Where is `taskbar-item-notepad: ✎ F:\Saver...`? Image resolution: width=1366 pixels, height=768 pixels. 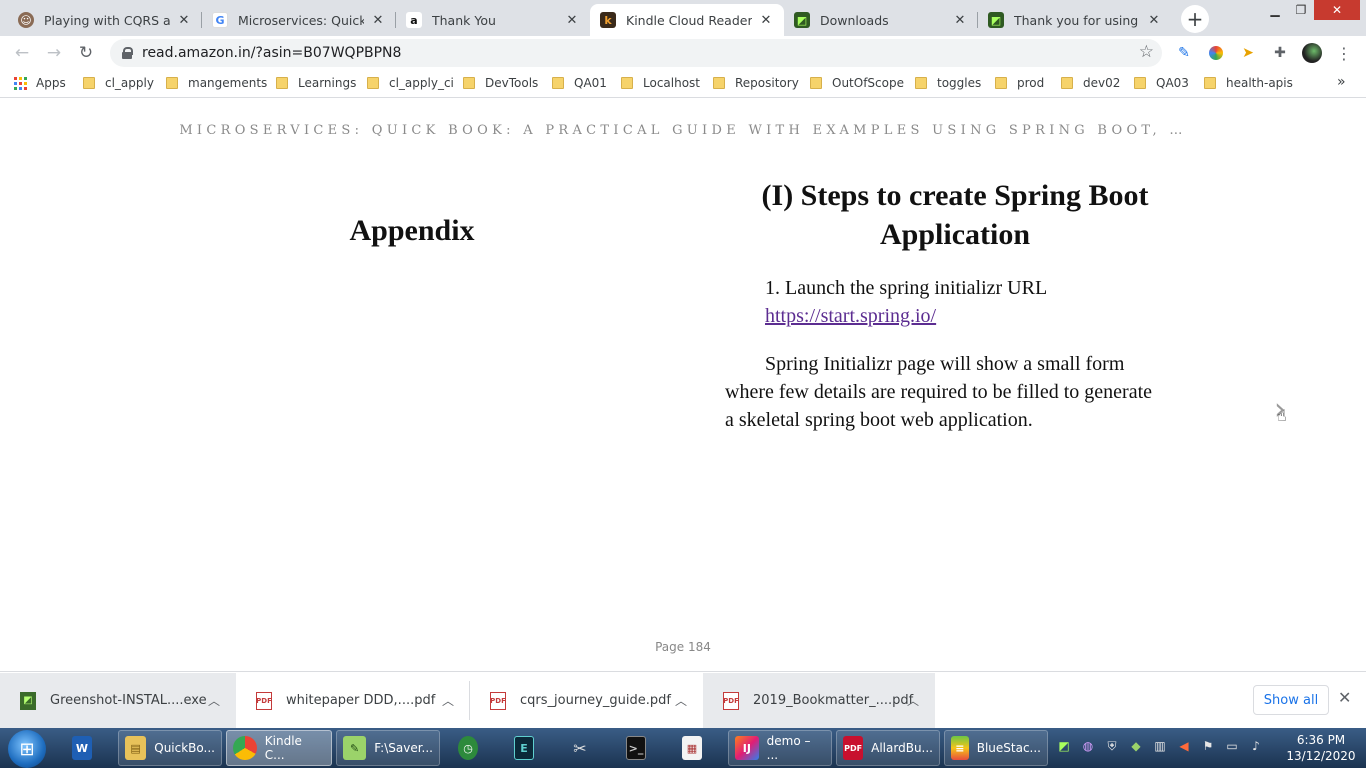
taskbar-item-notepad: ✎ F:\Saver... is located at coordinates (388, 748).